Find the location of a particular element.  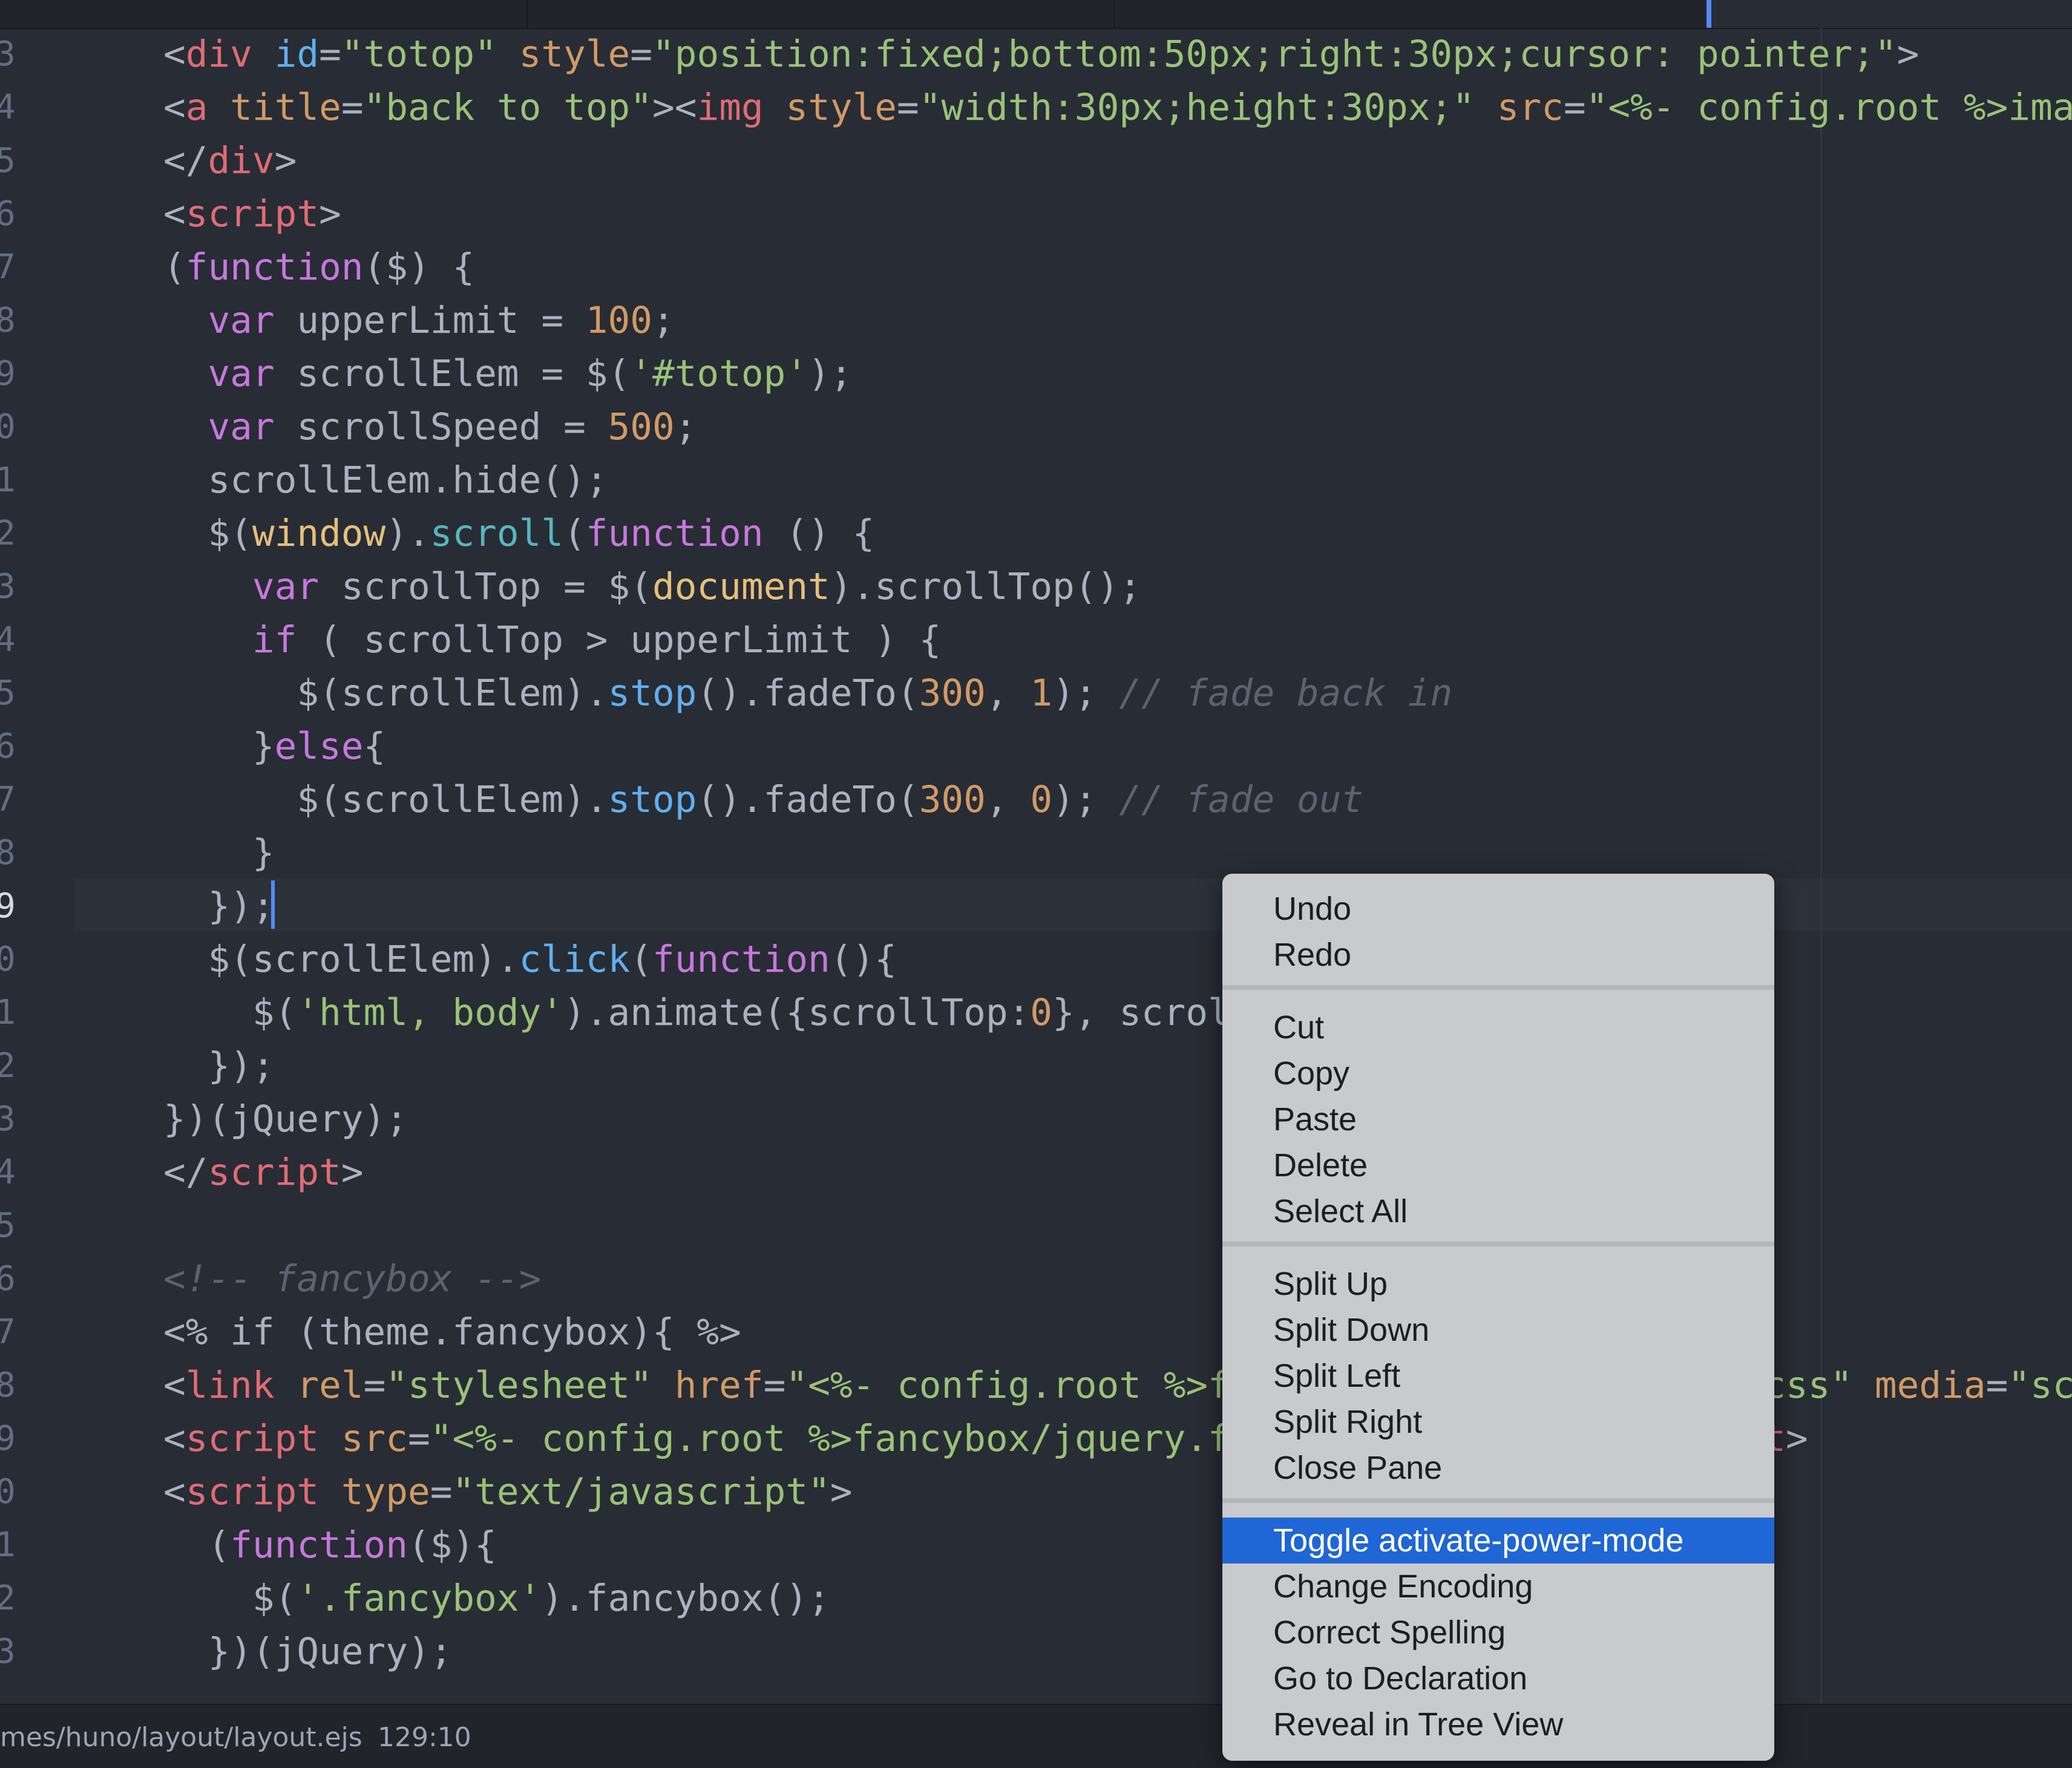

code-line: $('.fancybox').fancybox(); is located at coordinates (496, 1598).